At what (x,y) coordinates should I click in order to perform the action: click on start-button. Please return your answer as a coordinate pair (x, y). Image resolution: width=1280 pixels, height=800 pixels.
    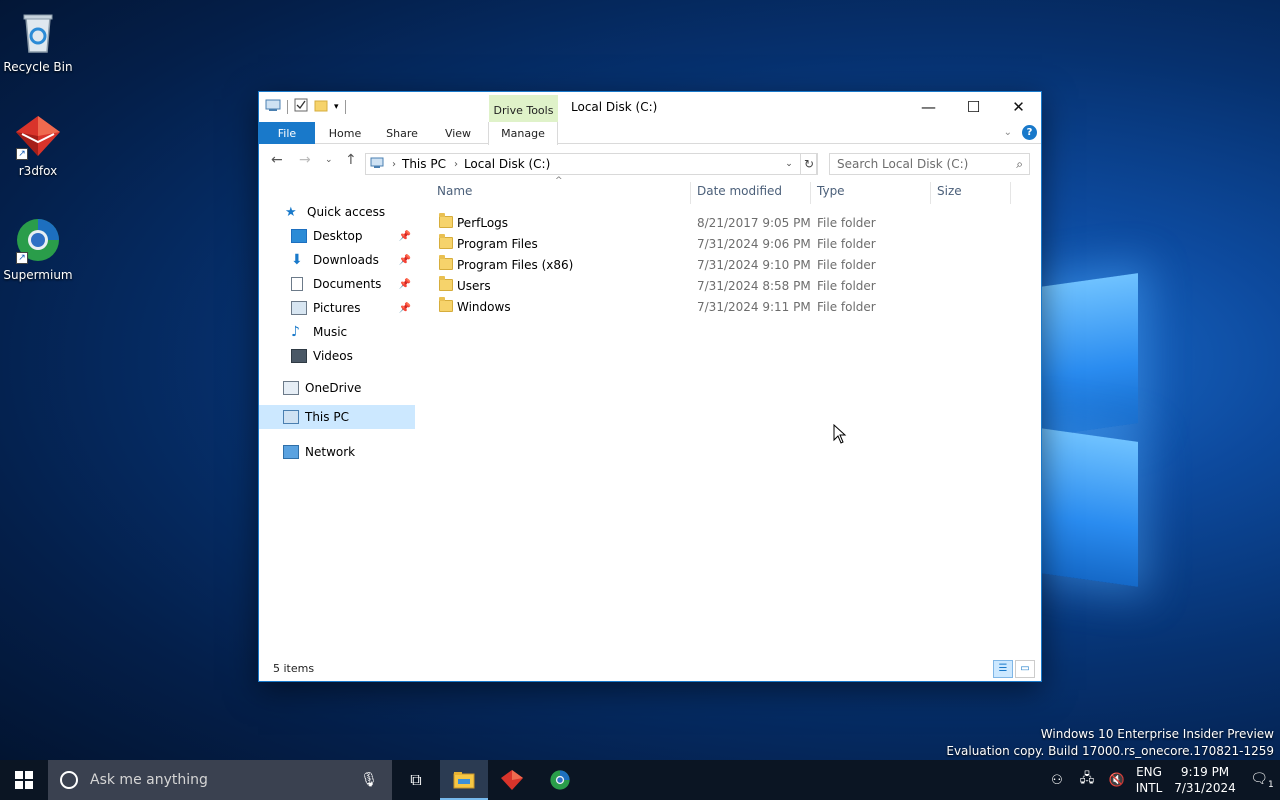
    Looking at the image, I should click on (24, 780).